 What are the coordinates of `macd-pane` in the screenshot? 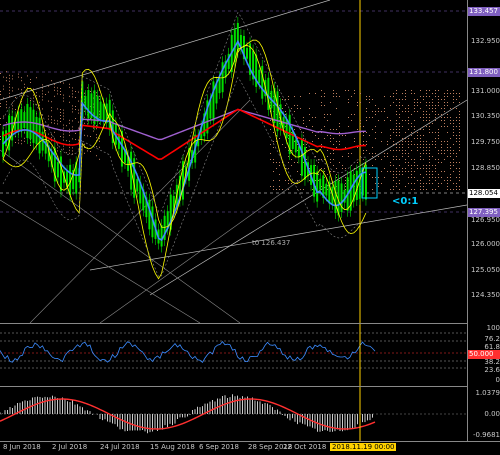 It's located at (233, 414).